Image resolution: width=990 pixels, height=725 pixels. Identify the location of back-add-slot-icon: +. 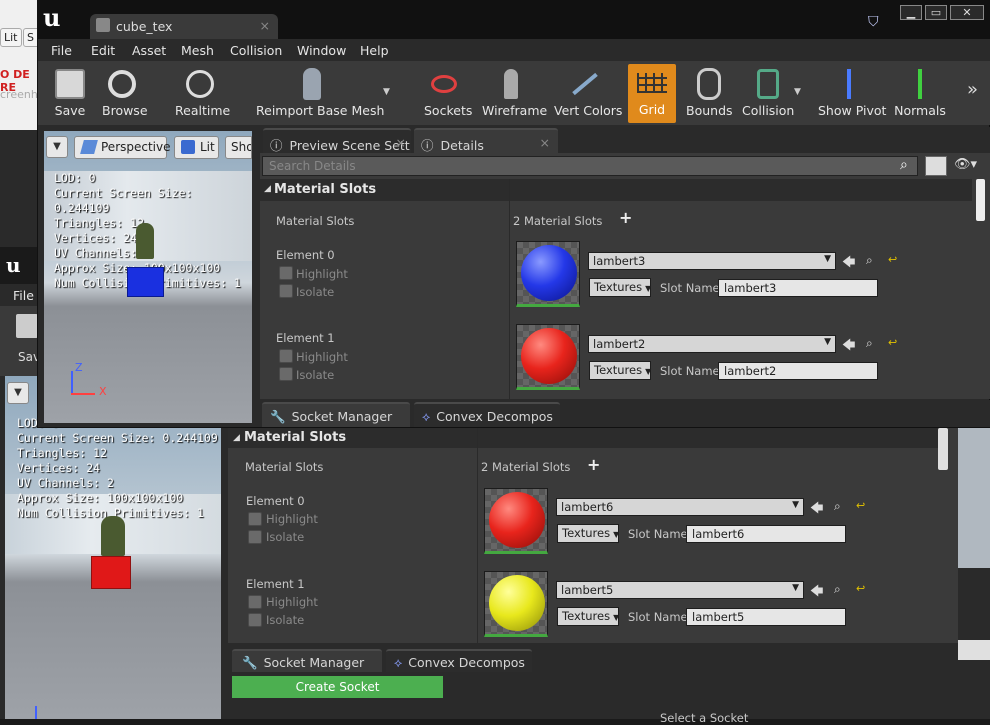
(593, 464).